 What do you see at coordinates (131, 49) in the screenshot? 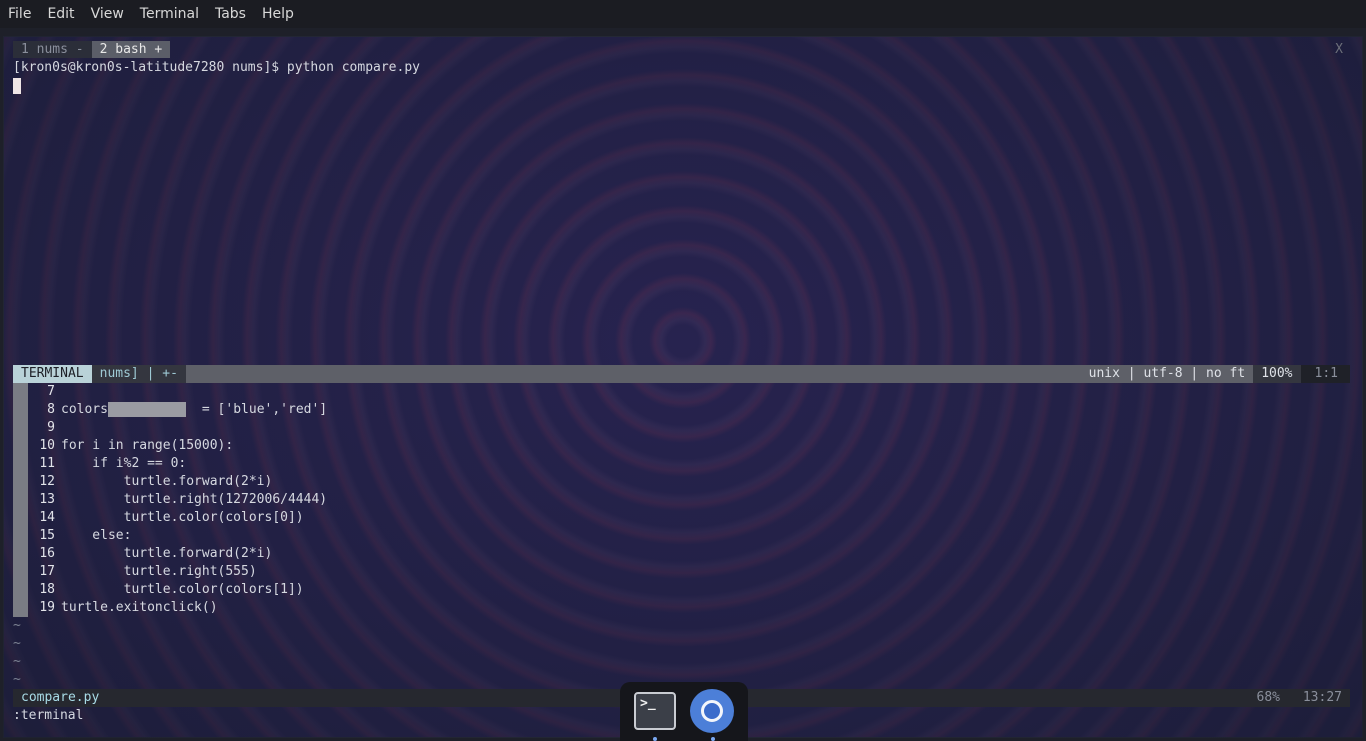
I see `tab-bash: 2 bash +` at bounding box center [131, 49].